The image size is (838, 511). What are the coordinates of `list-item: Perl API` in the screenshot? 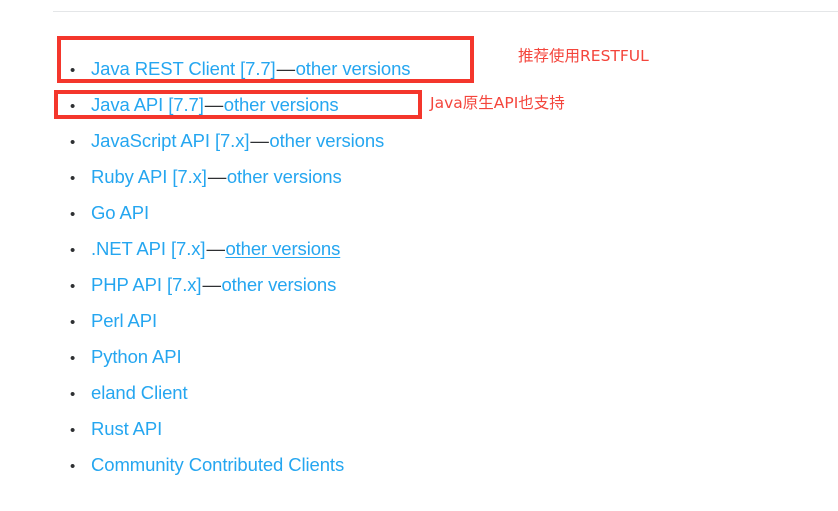 It's located at (113, 321).